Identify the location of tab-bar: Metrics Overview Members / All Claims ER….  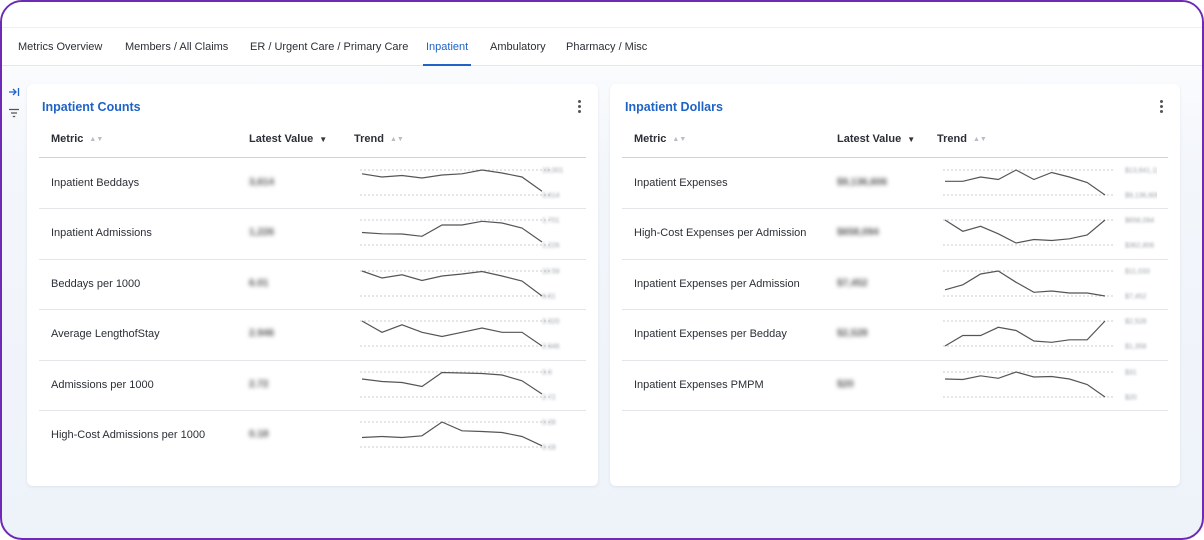
(602, 47).